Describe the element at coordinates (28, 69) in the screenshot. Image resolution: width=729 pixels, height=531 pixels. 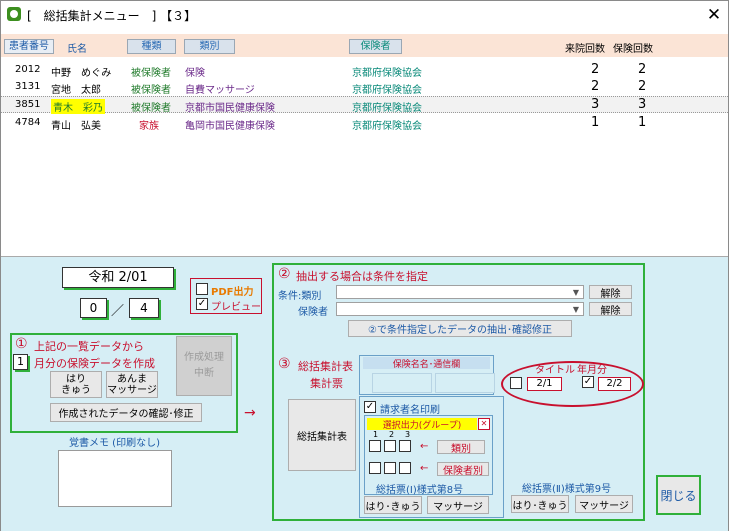
I see `patient-no: 2012` at that location.